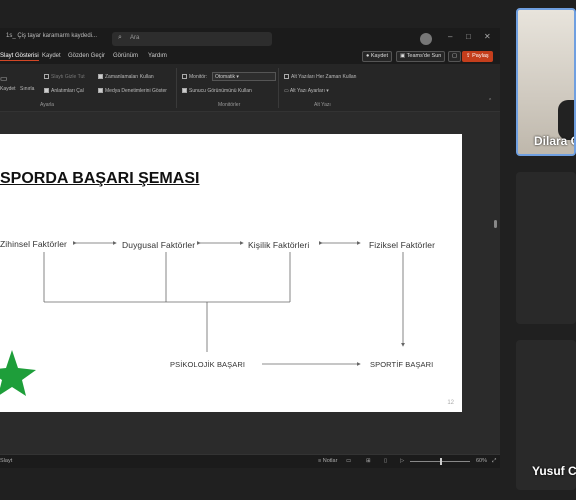 Image resolution: width=576 pixels, height=500 pixels. Describe the element at coordinates (100, 91) in the screenshot. I see `show-media-controls-checkbox` at that location.